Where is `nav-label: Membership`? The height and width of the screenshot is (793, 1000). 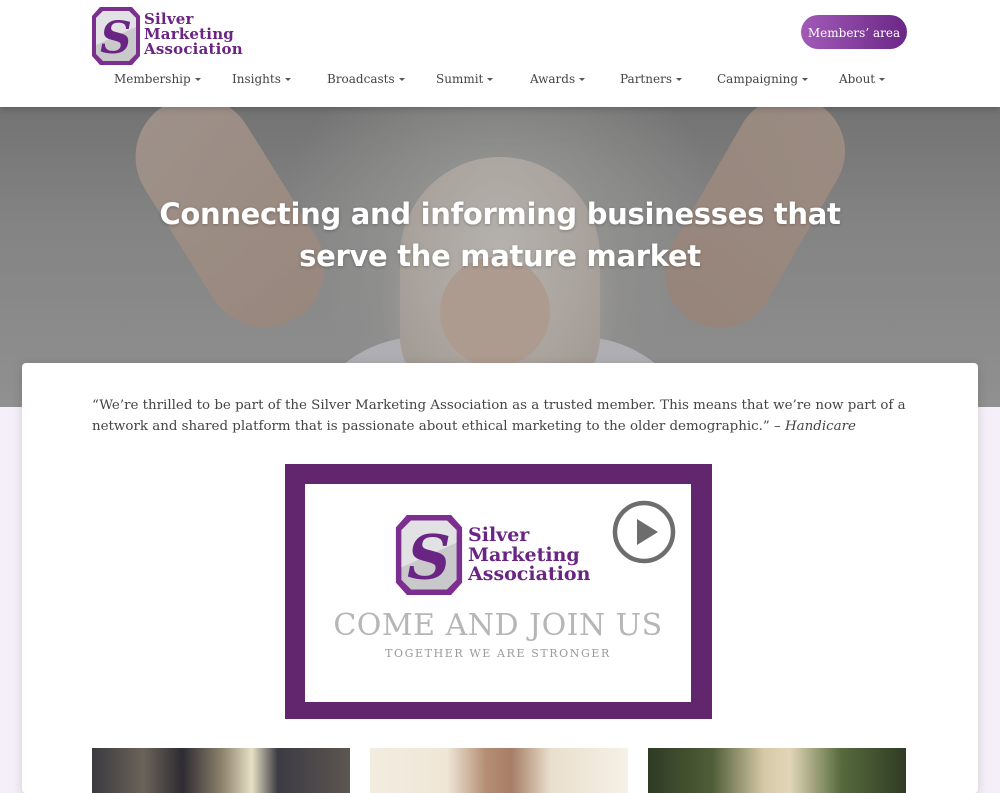 nav-label: Membership is located at coordinates (152, 79).